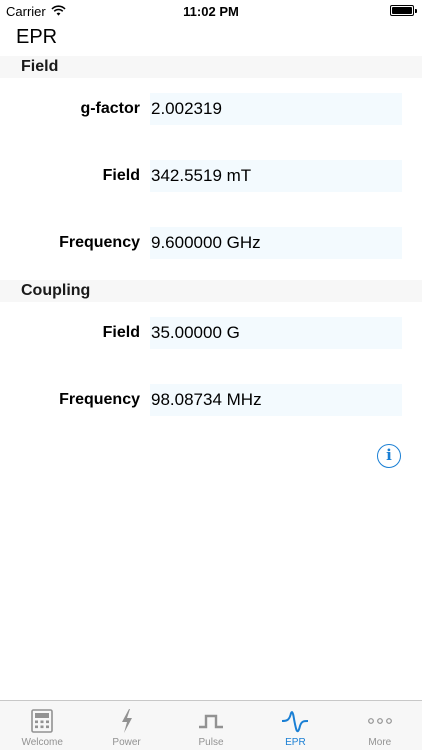 The image size is (422, 750). Describe the element at coordinates (37, 37) in the screenshot. I see `page-title: EPR` at that location.